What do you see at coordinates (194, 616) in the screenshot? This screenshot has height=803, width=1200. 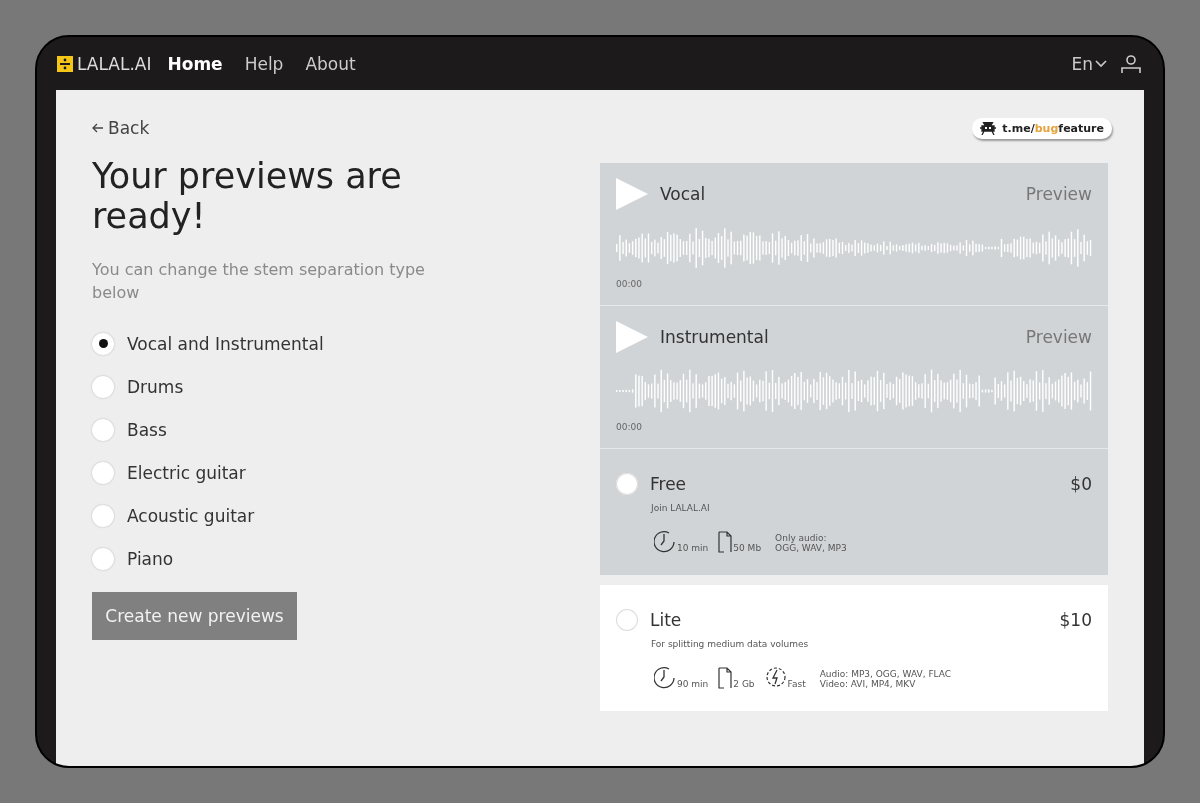 I see `create-previews-button: Create new previews` at bounding box center [194, 616].